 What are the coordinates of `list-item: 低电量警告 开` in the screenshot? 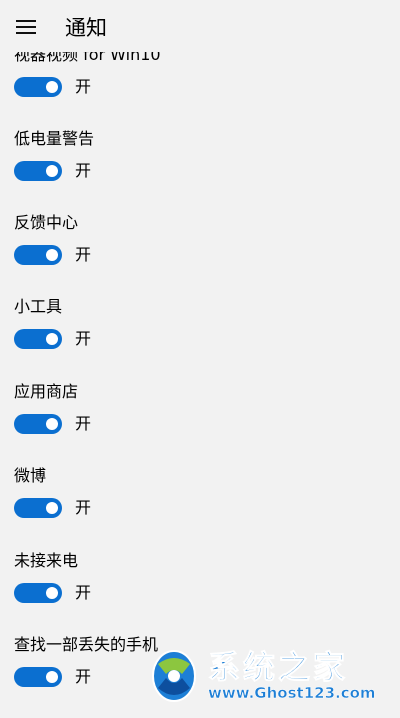 It's located at (200, 170).